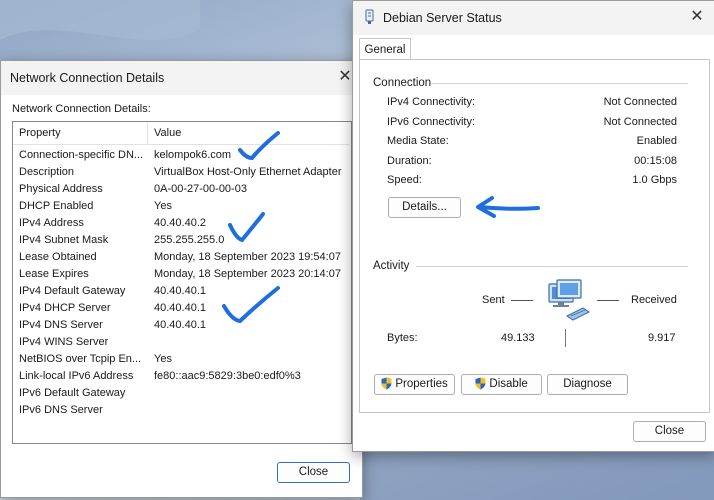 The width and height of the screenshot is (714, 500). What do you see at coordinates (61, 189) in the screenshot?
I see `row-property: Physical Address` at bounding box center [61, 189].